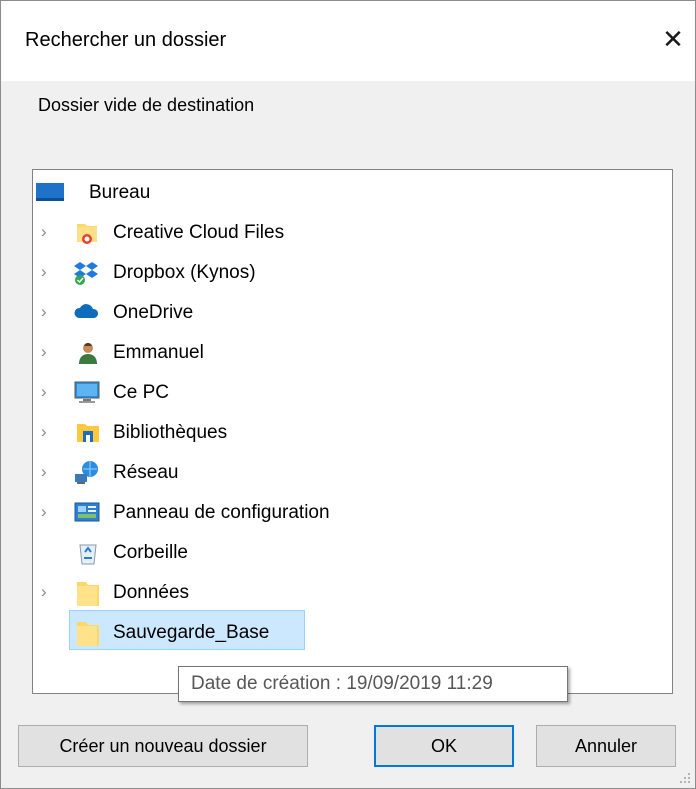 The height and width of the screenshot is (789, 696). Describe the element at coordinates (221, 512) in the screenshot. I see `tree-item-label: Panneau de configuration` at that location.